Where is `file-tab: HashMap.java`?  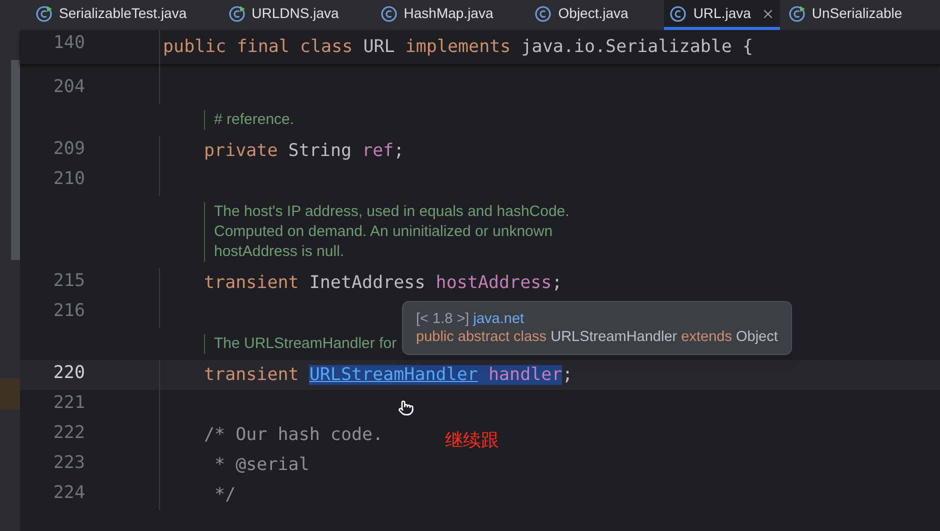
file-tab: HashMap.java is located at coordinates (450, 15).